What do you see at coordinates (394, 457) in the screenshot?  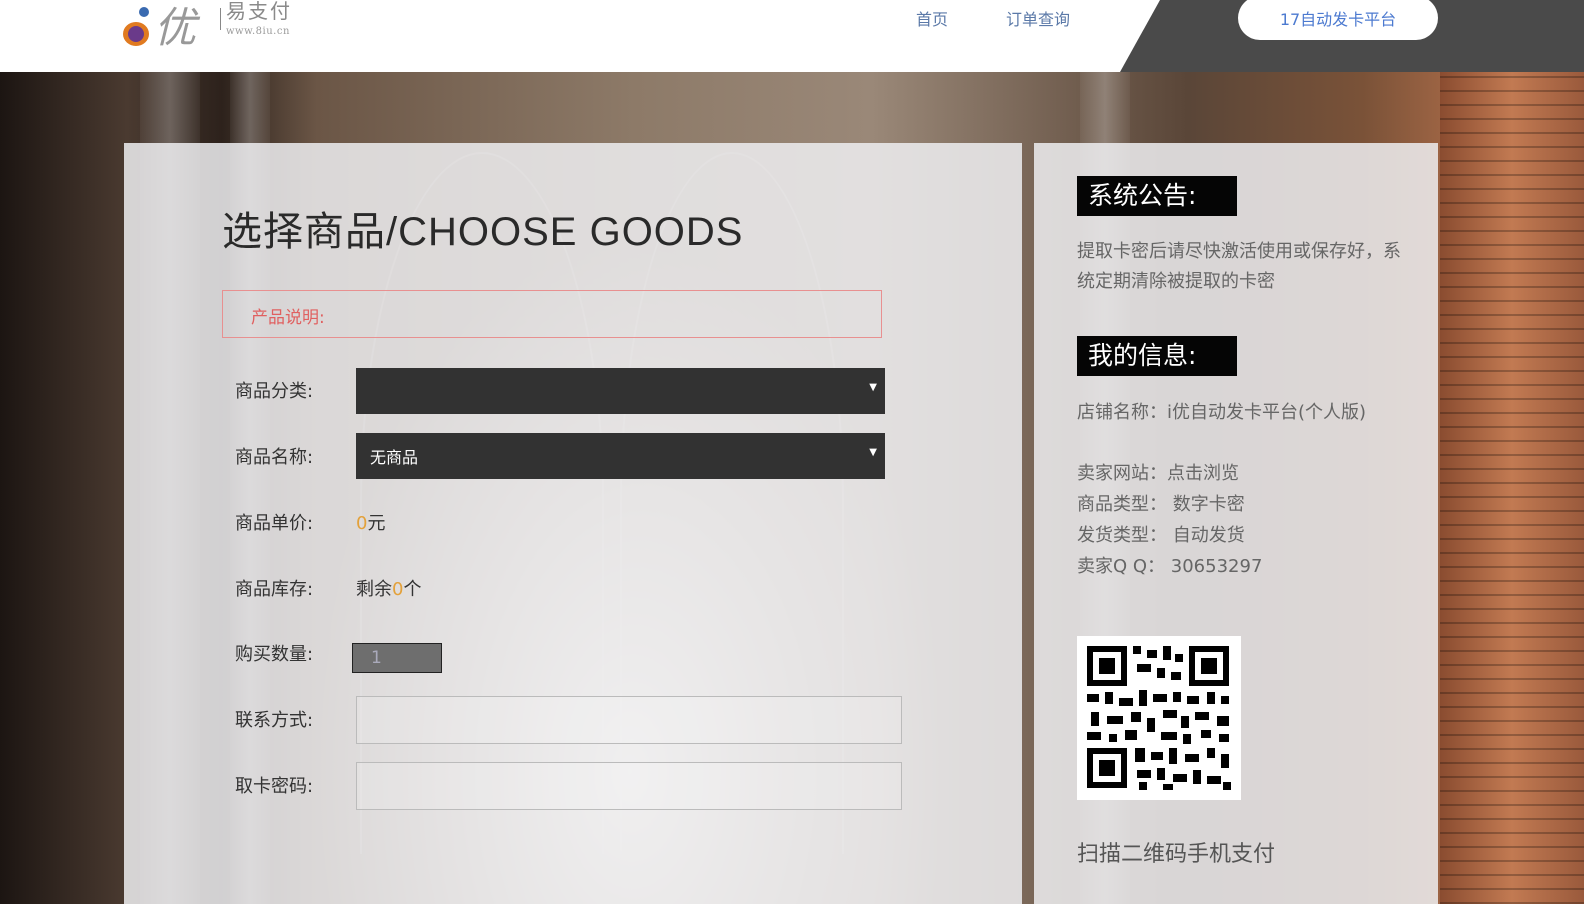 I see `product-name-select-value: 无商品` at bounding box center [394, 457].